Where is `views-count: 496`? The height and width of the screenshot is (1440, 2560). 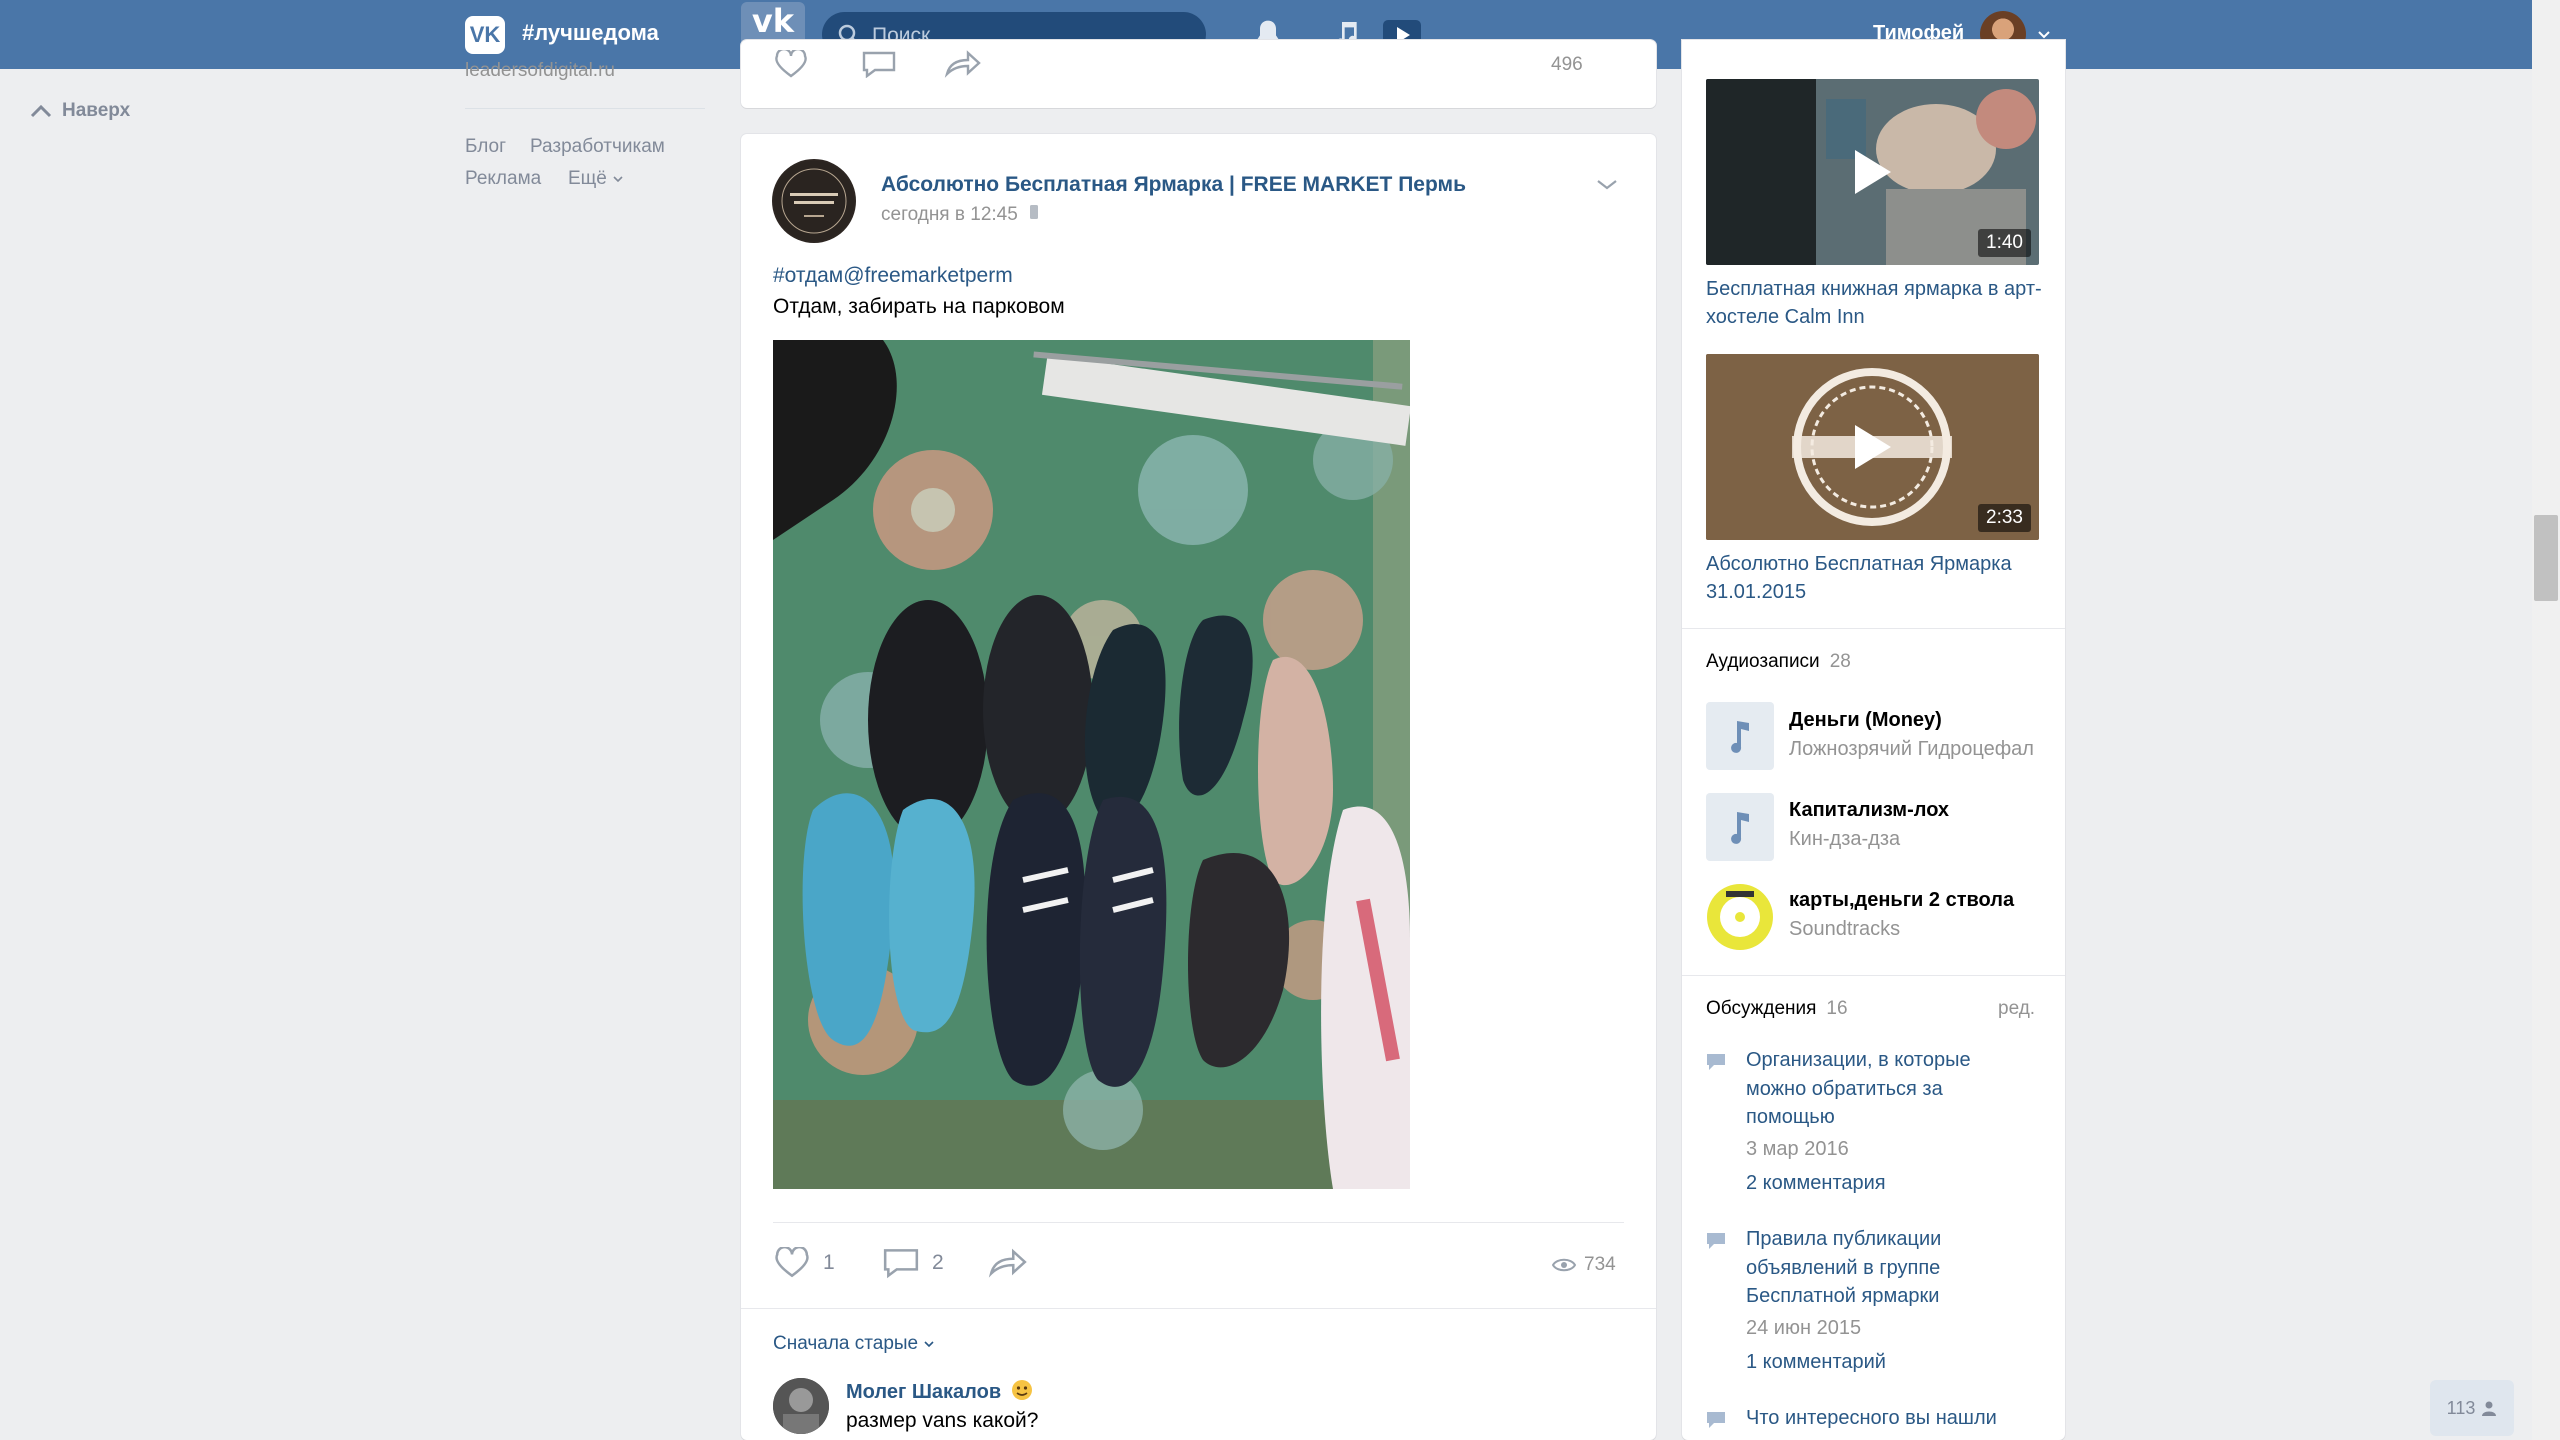
views-count: 496 is located at coordinates (1567, 64).